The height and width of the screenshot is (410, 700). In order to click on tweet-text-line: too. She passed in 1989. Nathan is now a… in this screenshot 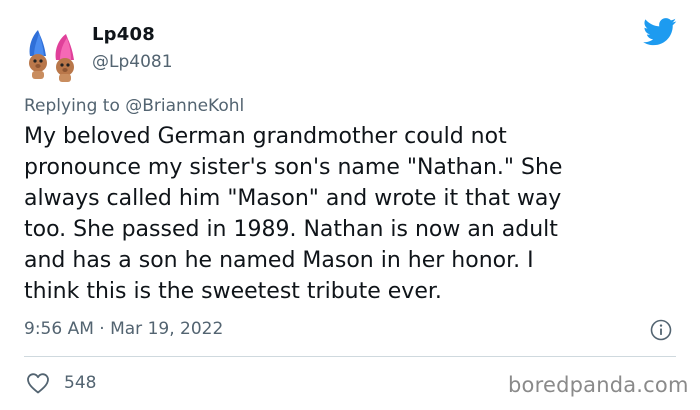, I will do `click(291, 229)`.